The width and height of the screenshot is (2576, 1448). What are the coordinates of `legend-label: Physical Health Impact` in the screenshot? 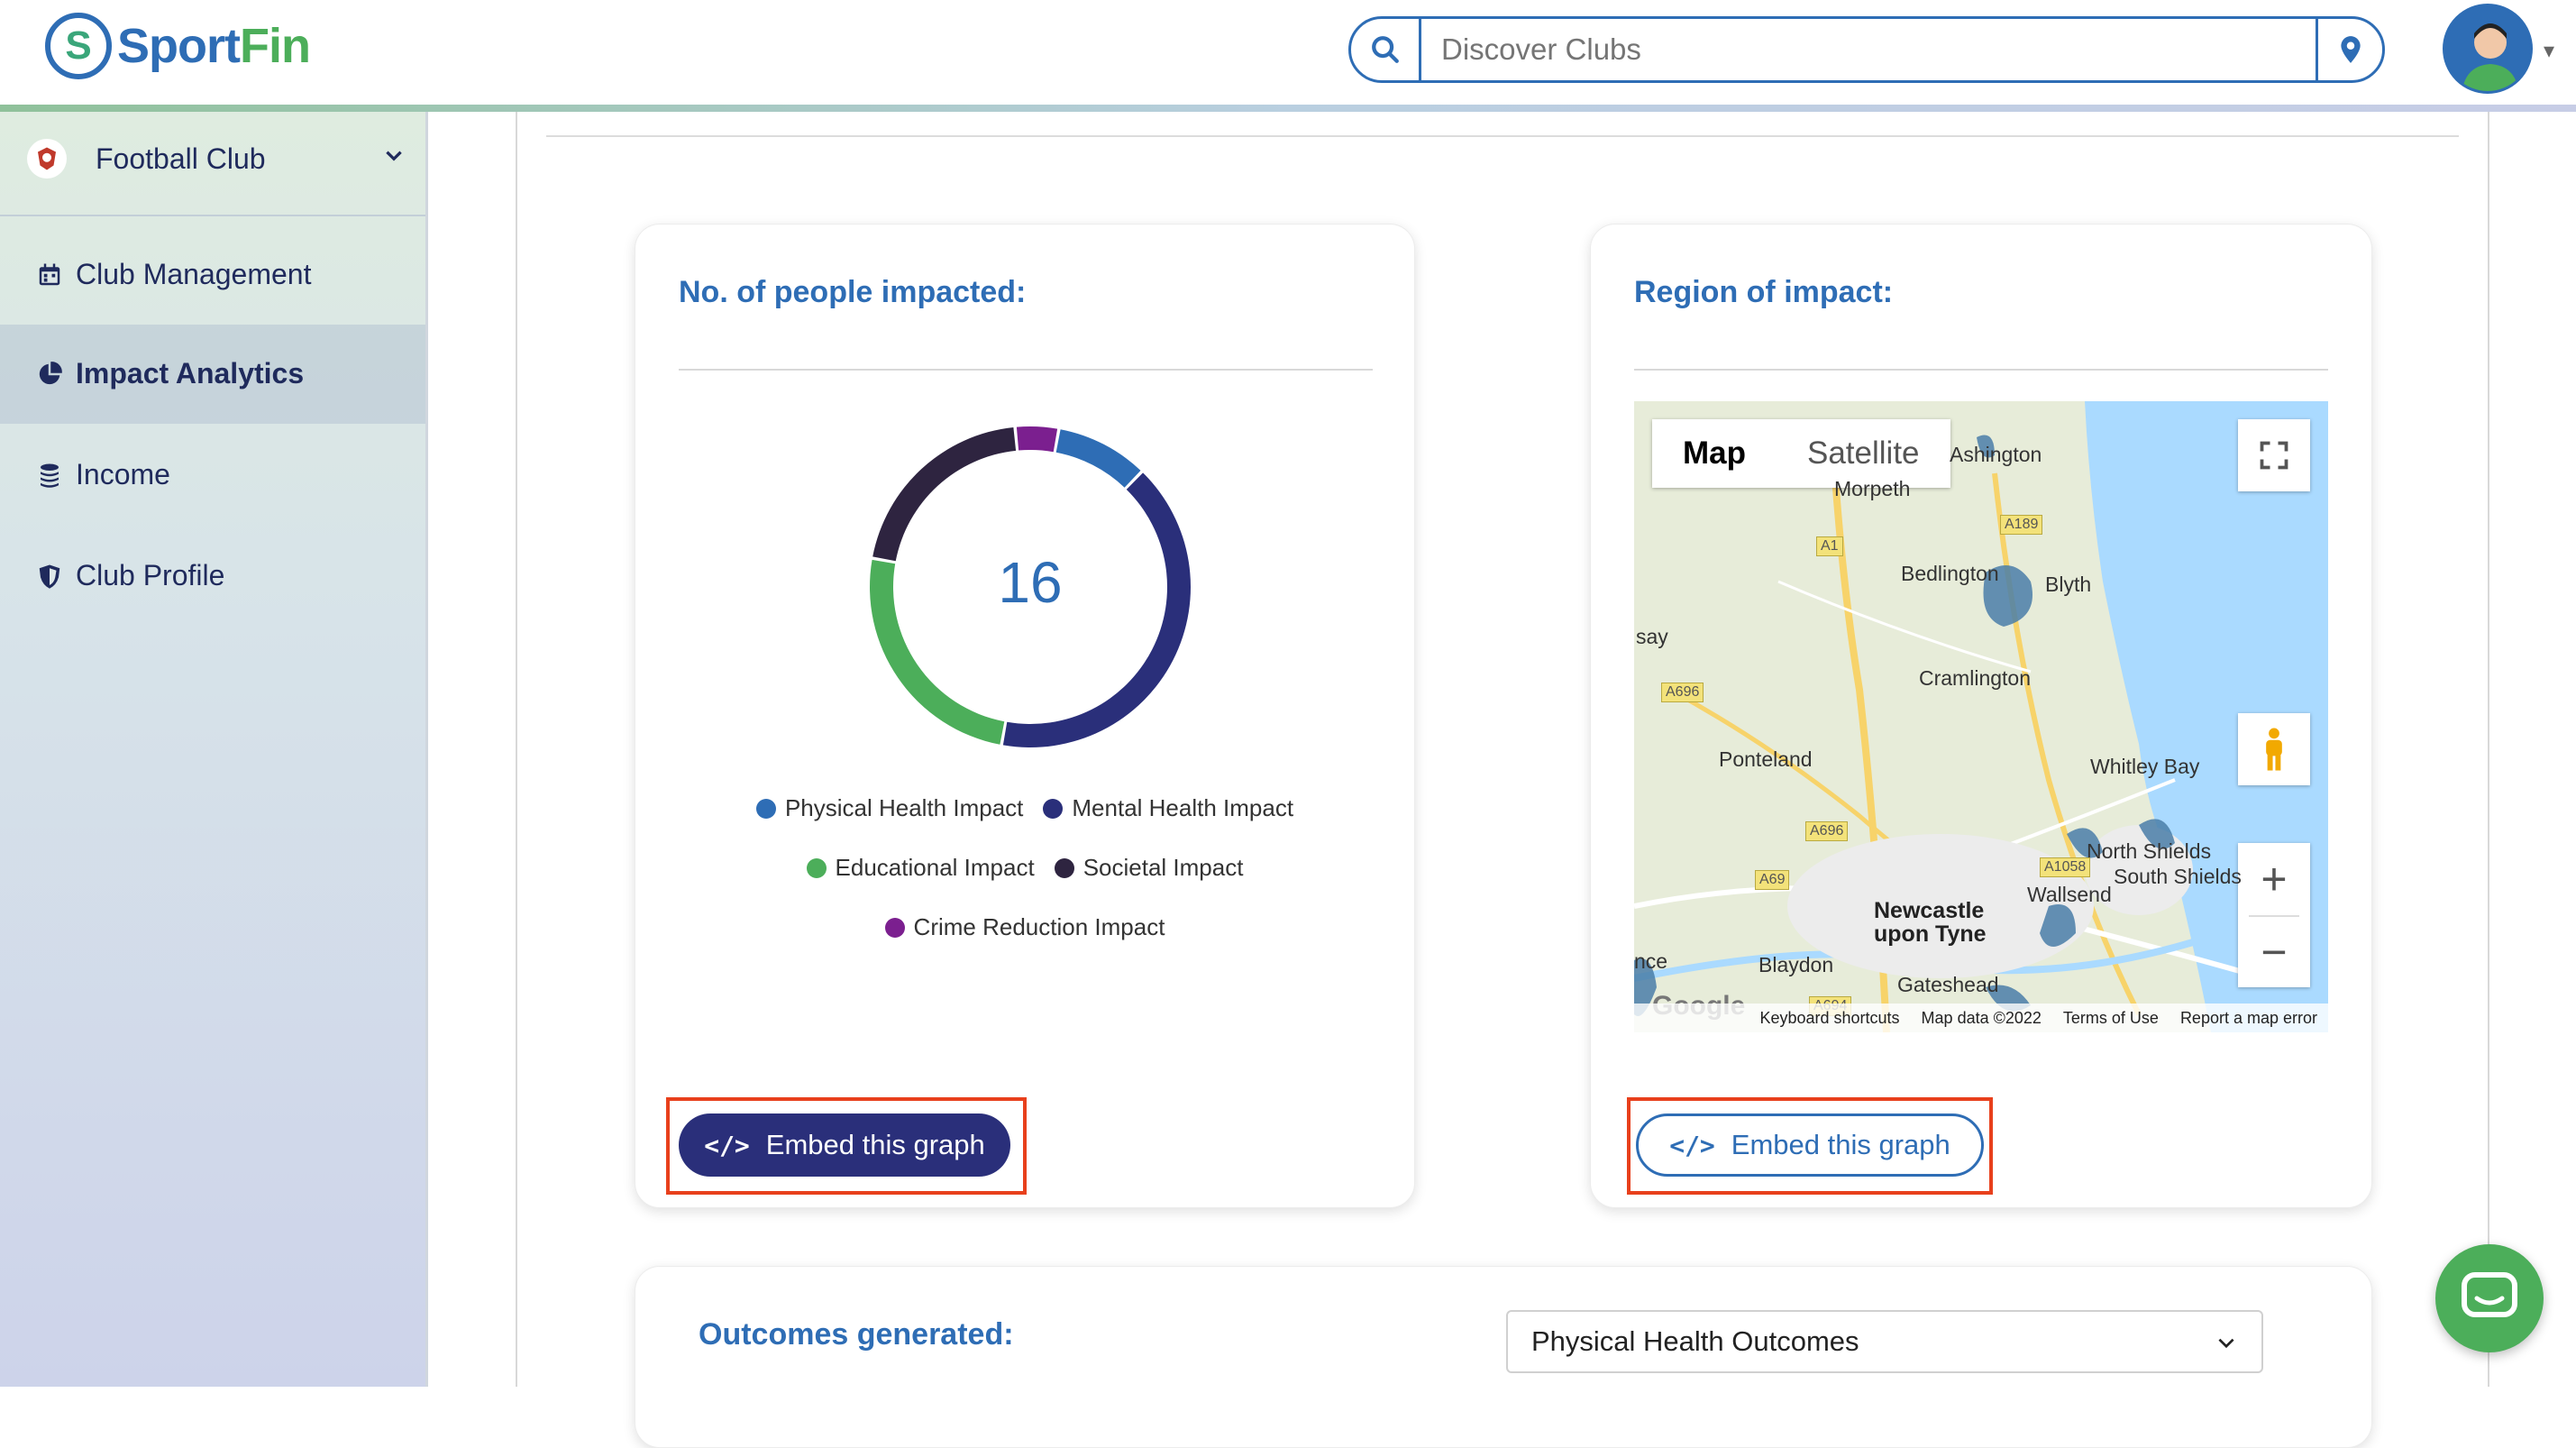 It's located at (904, 808).